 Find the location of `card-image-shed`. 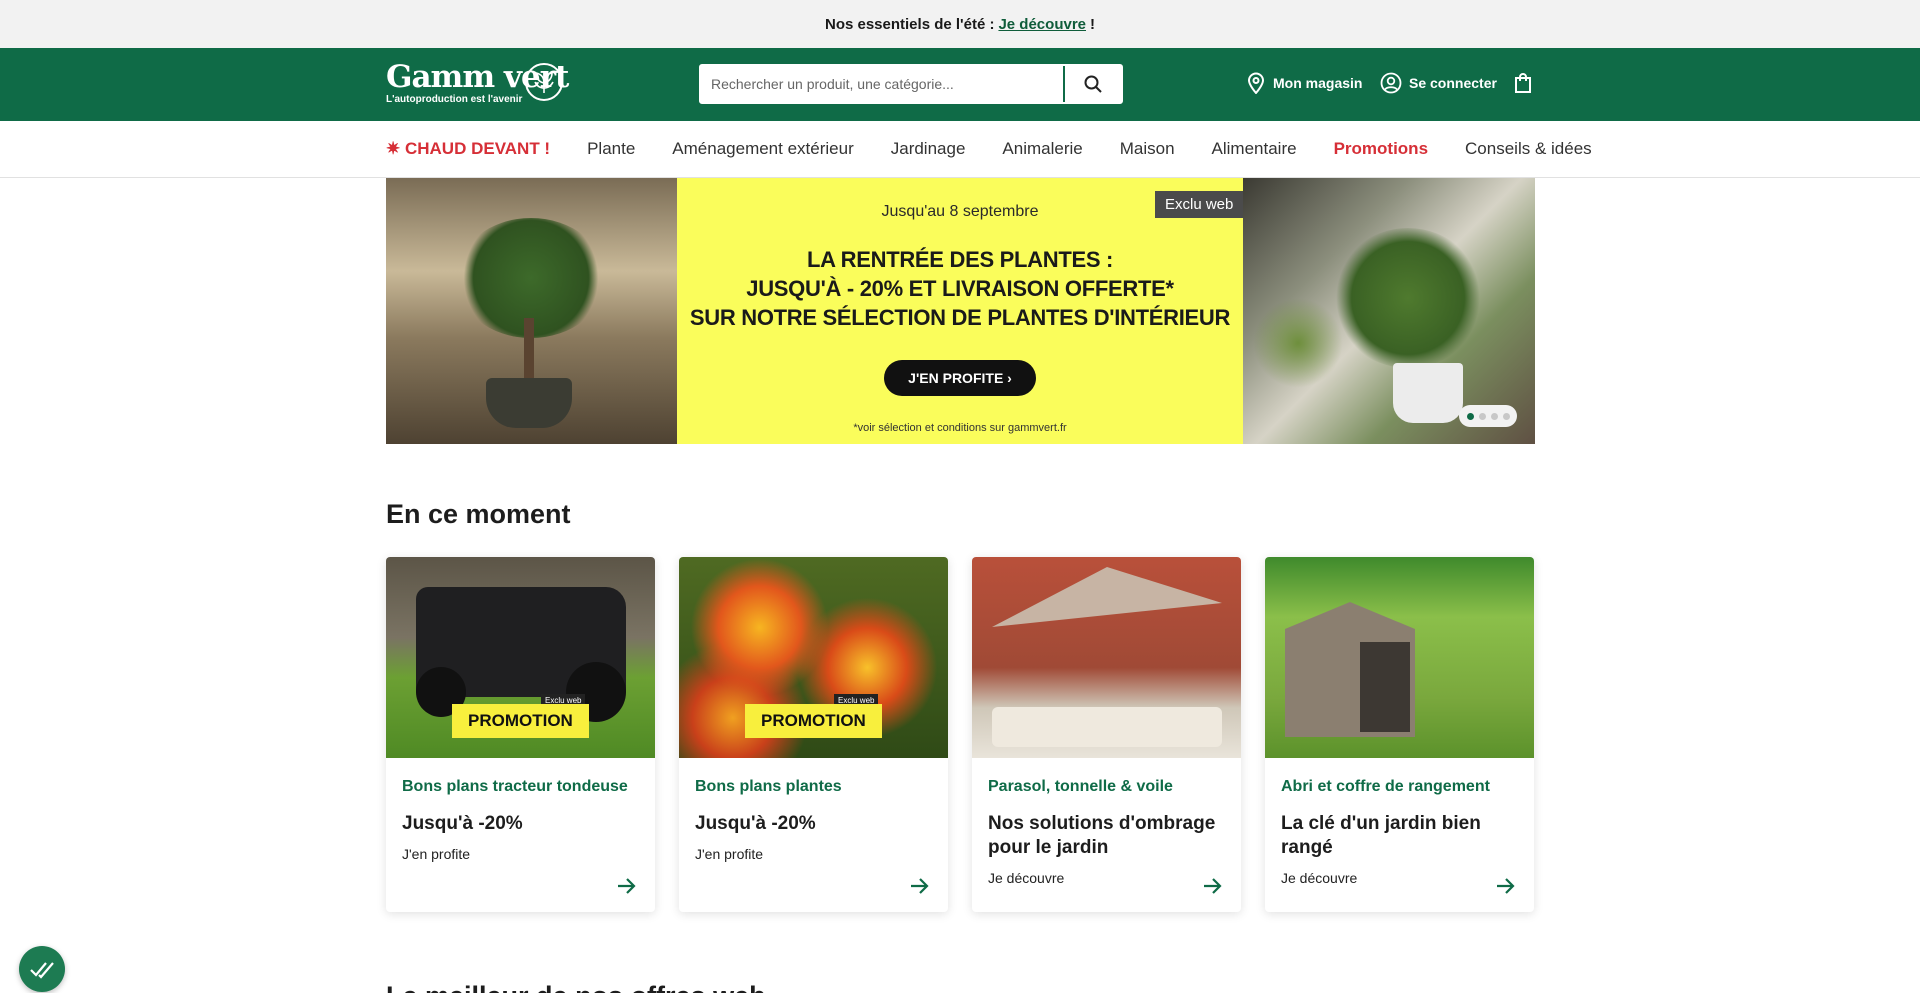

card-image-shed is located at coordinates (1399, 657).